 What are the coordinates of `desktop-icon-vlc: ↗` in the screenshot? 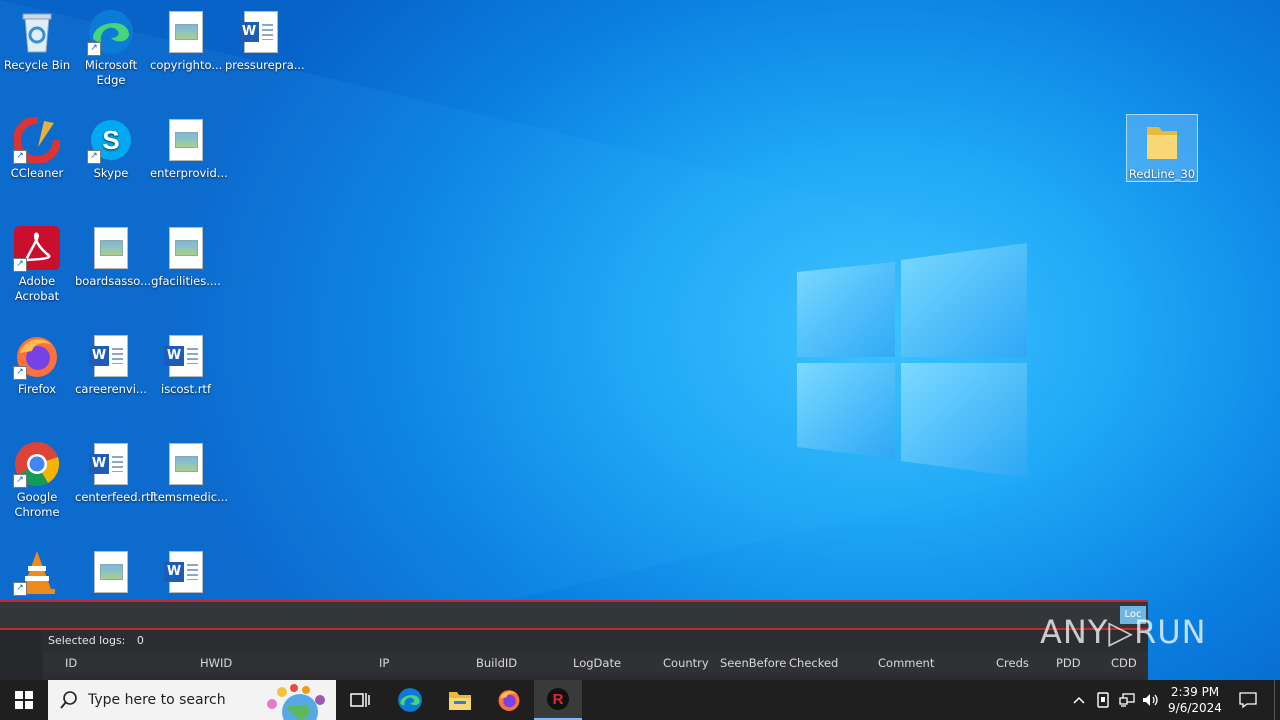 It's located at (37, 570).